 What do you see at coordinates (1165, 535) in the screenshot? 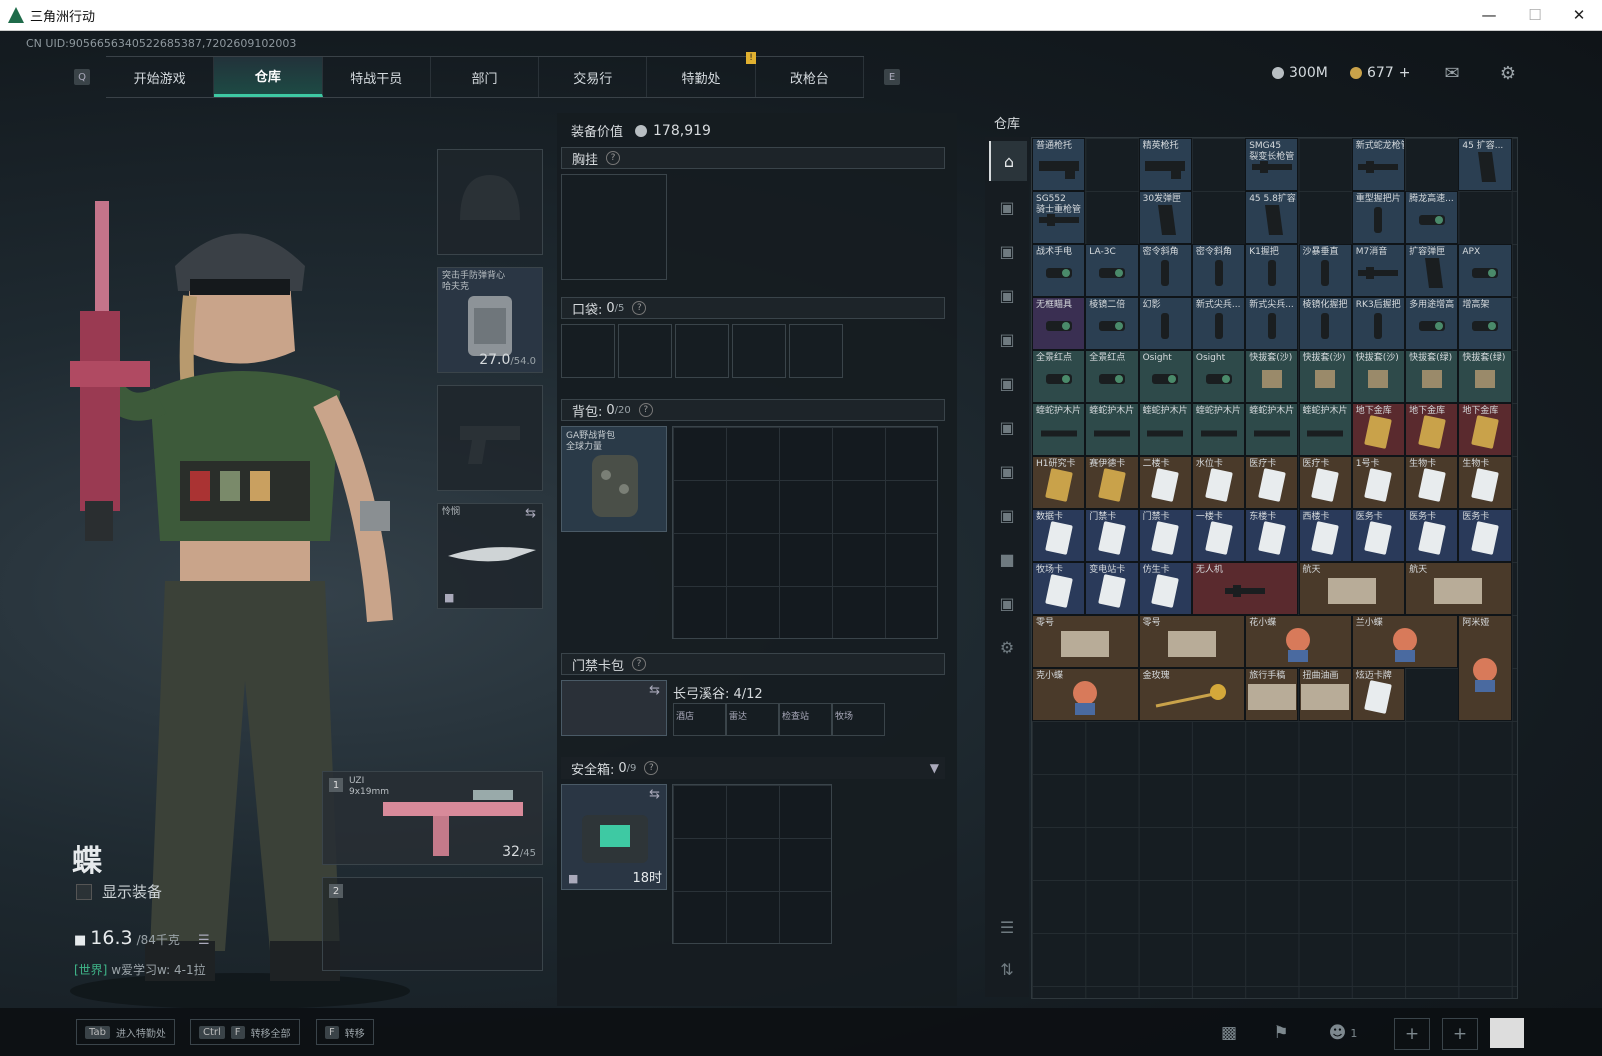
I see `storage-item: 门禁卡` at bounding box center [1165, 535].